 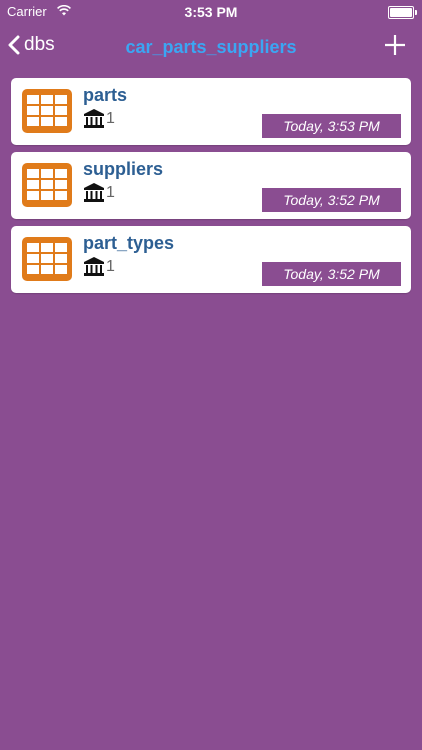 I want to click on table-name: suppliers, so click(x=123, y=169).